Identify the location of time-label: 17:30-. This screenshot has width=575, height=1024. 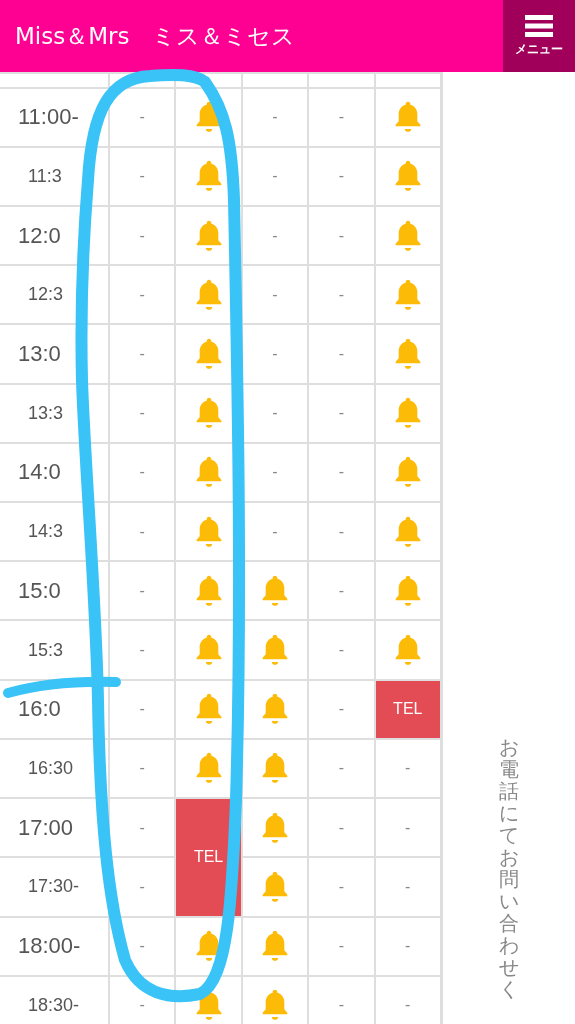
(54, 886).